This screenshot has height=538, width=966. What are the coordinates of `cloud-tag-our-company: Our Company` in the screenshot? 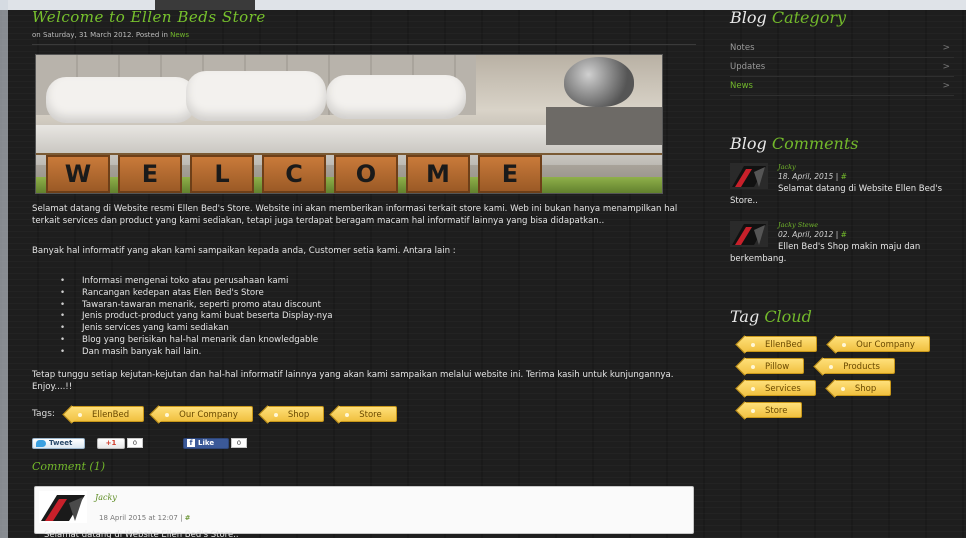 It's located at (882, 344).